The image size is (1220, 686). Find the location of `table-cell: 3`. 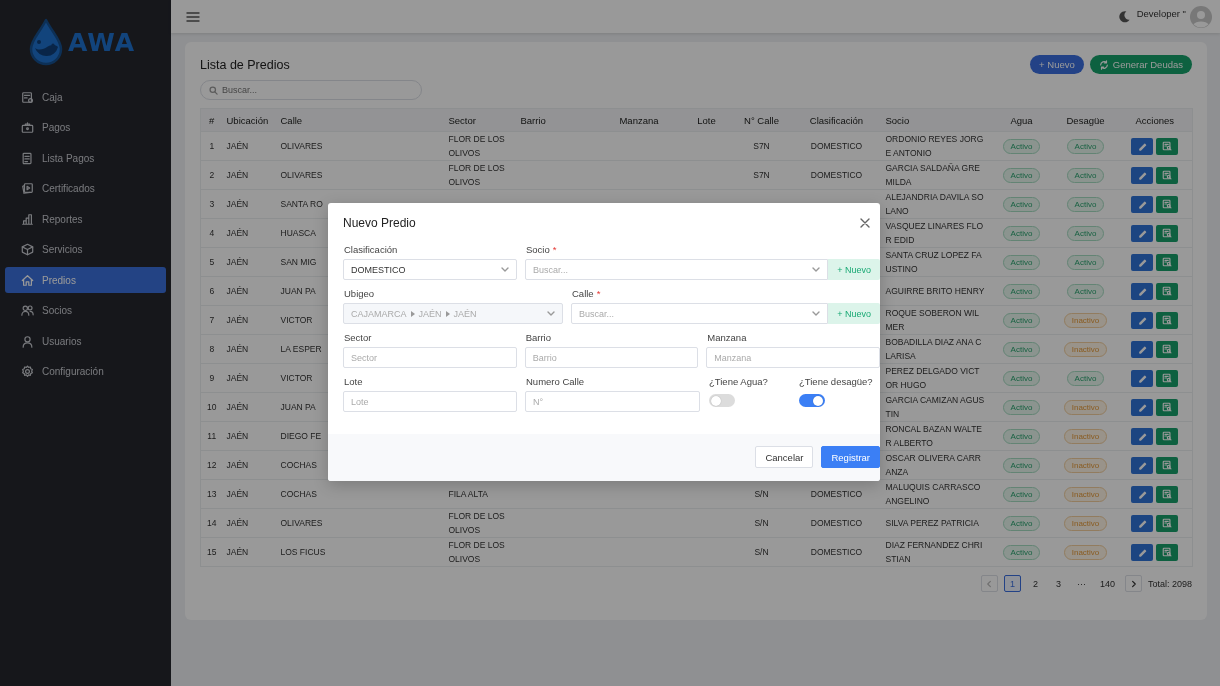

table-cell: 3 is located at coordinates (212, 204).